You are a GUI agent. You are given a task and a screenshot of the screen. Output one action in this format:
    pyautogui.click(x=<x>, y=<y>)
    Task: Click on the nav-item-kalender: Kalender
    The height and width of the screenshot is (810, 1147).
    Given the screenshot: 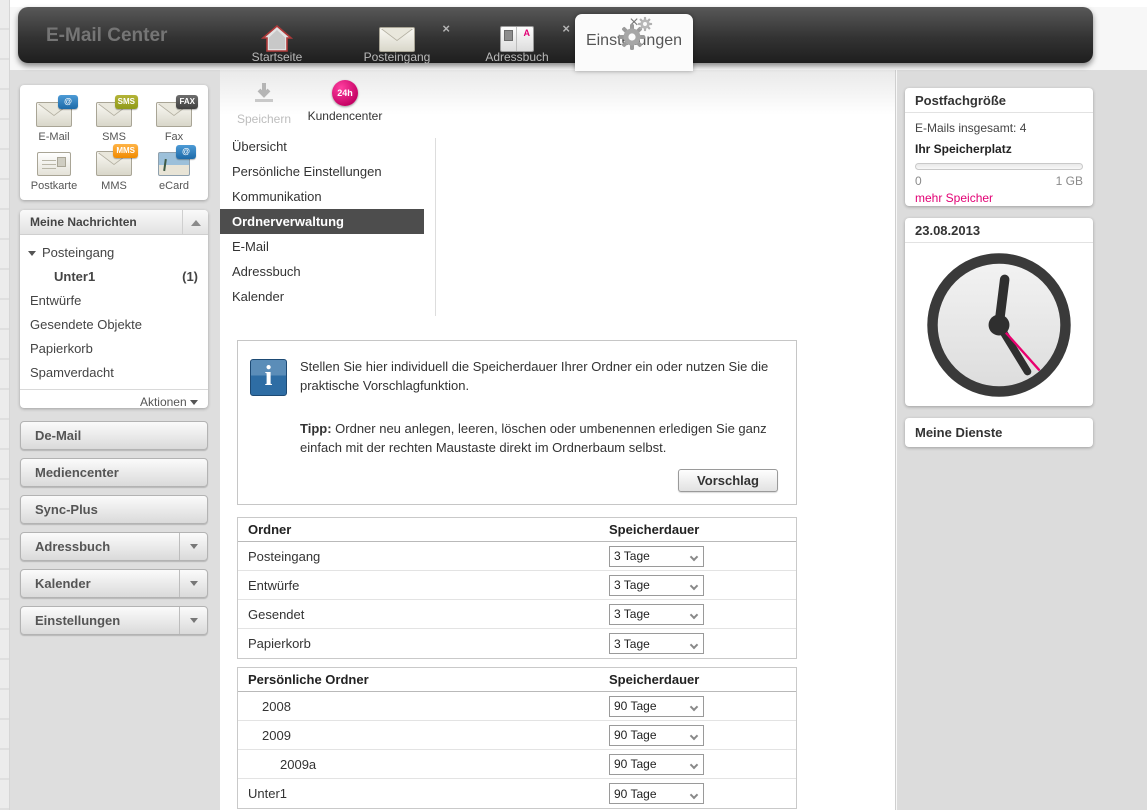 What is the action you would take?
    pyautogui.click(x=322, y=296)
    